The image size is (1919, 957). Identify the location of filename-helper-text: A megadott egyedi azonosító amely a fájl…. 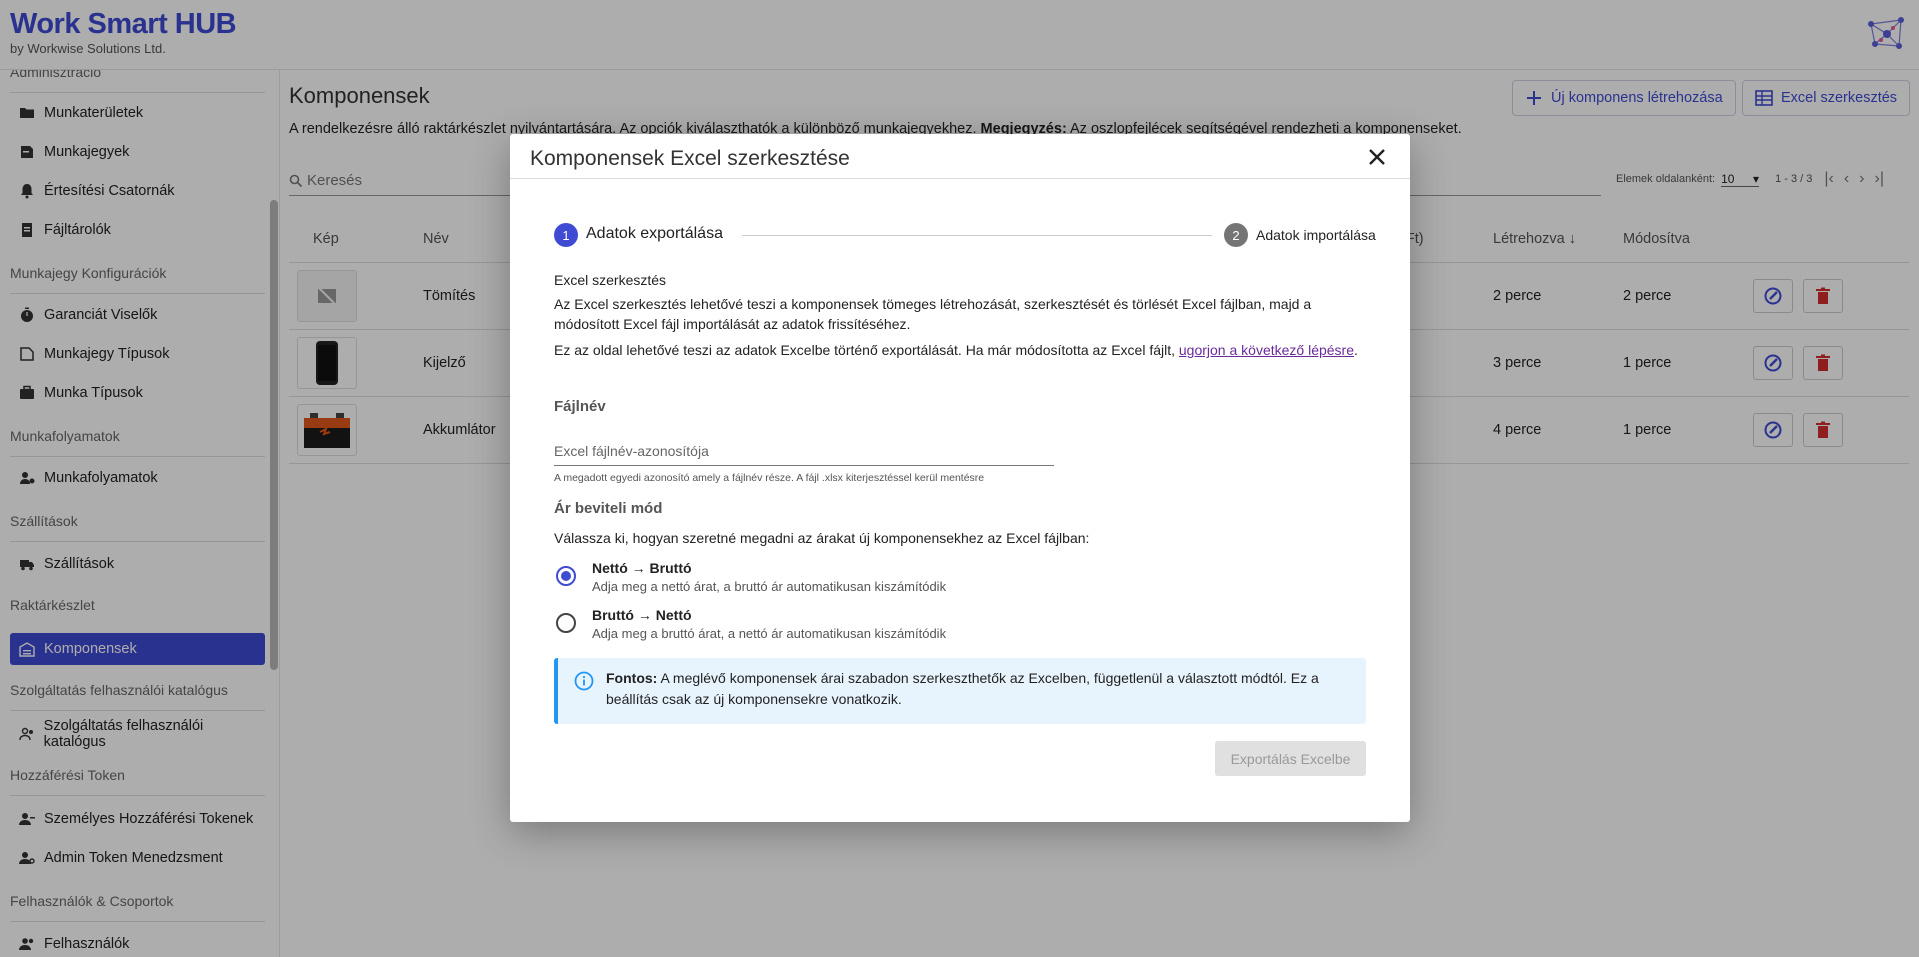
(769, 478).